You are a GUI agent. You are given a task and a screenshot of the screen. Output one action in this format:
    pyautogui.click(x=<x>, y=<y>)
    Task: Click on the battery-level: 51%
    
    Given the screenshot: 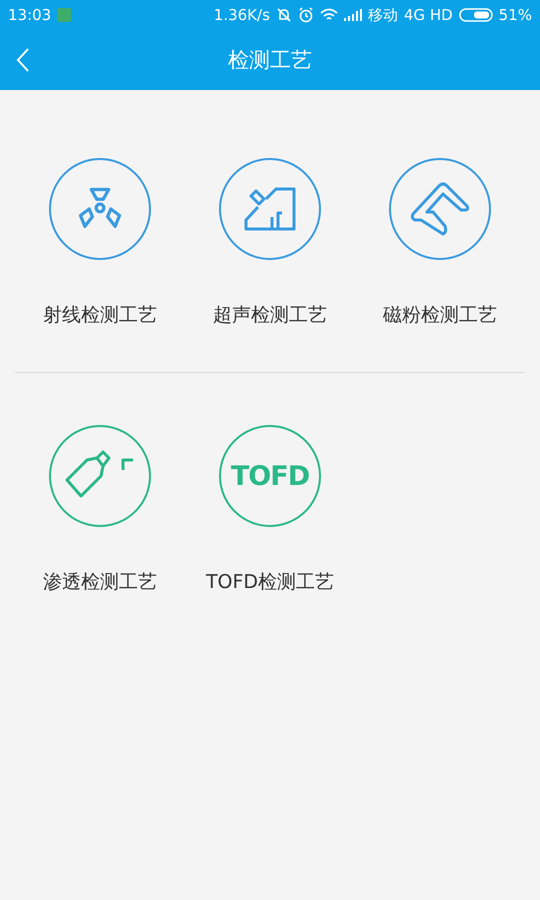 What is the action you would take?
    pyautogui.click(x=515, y=15)
    